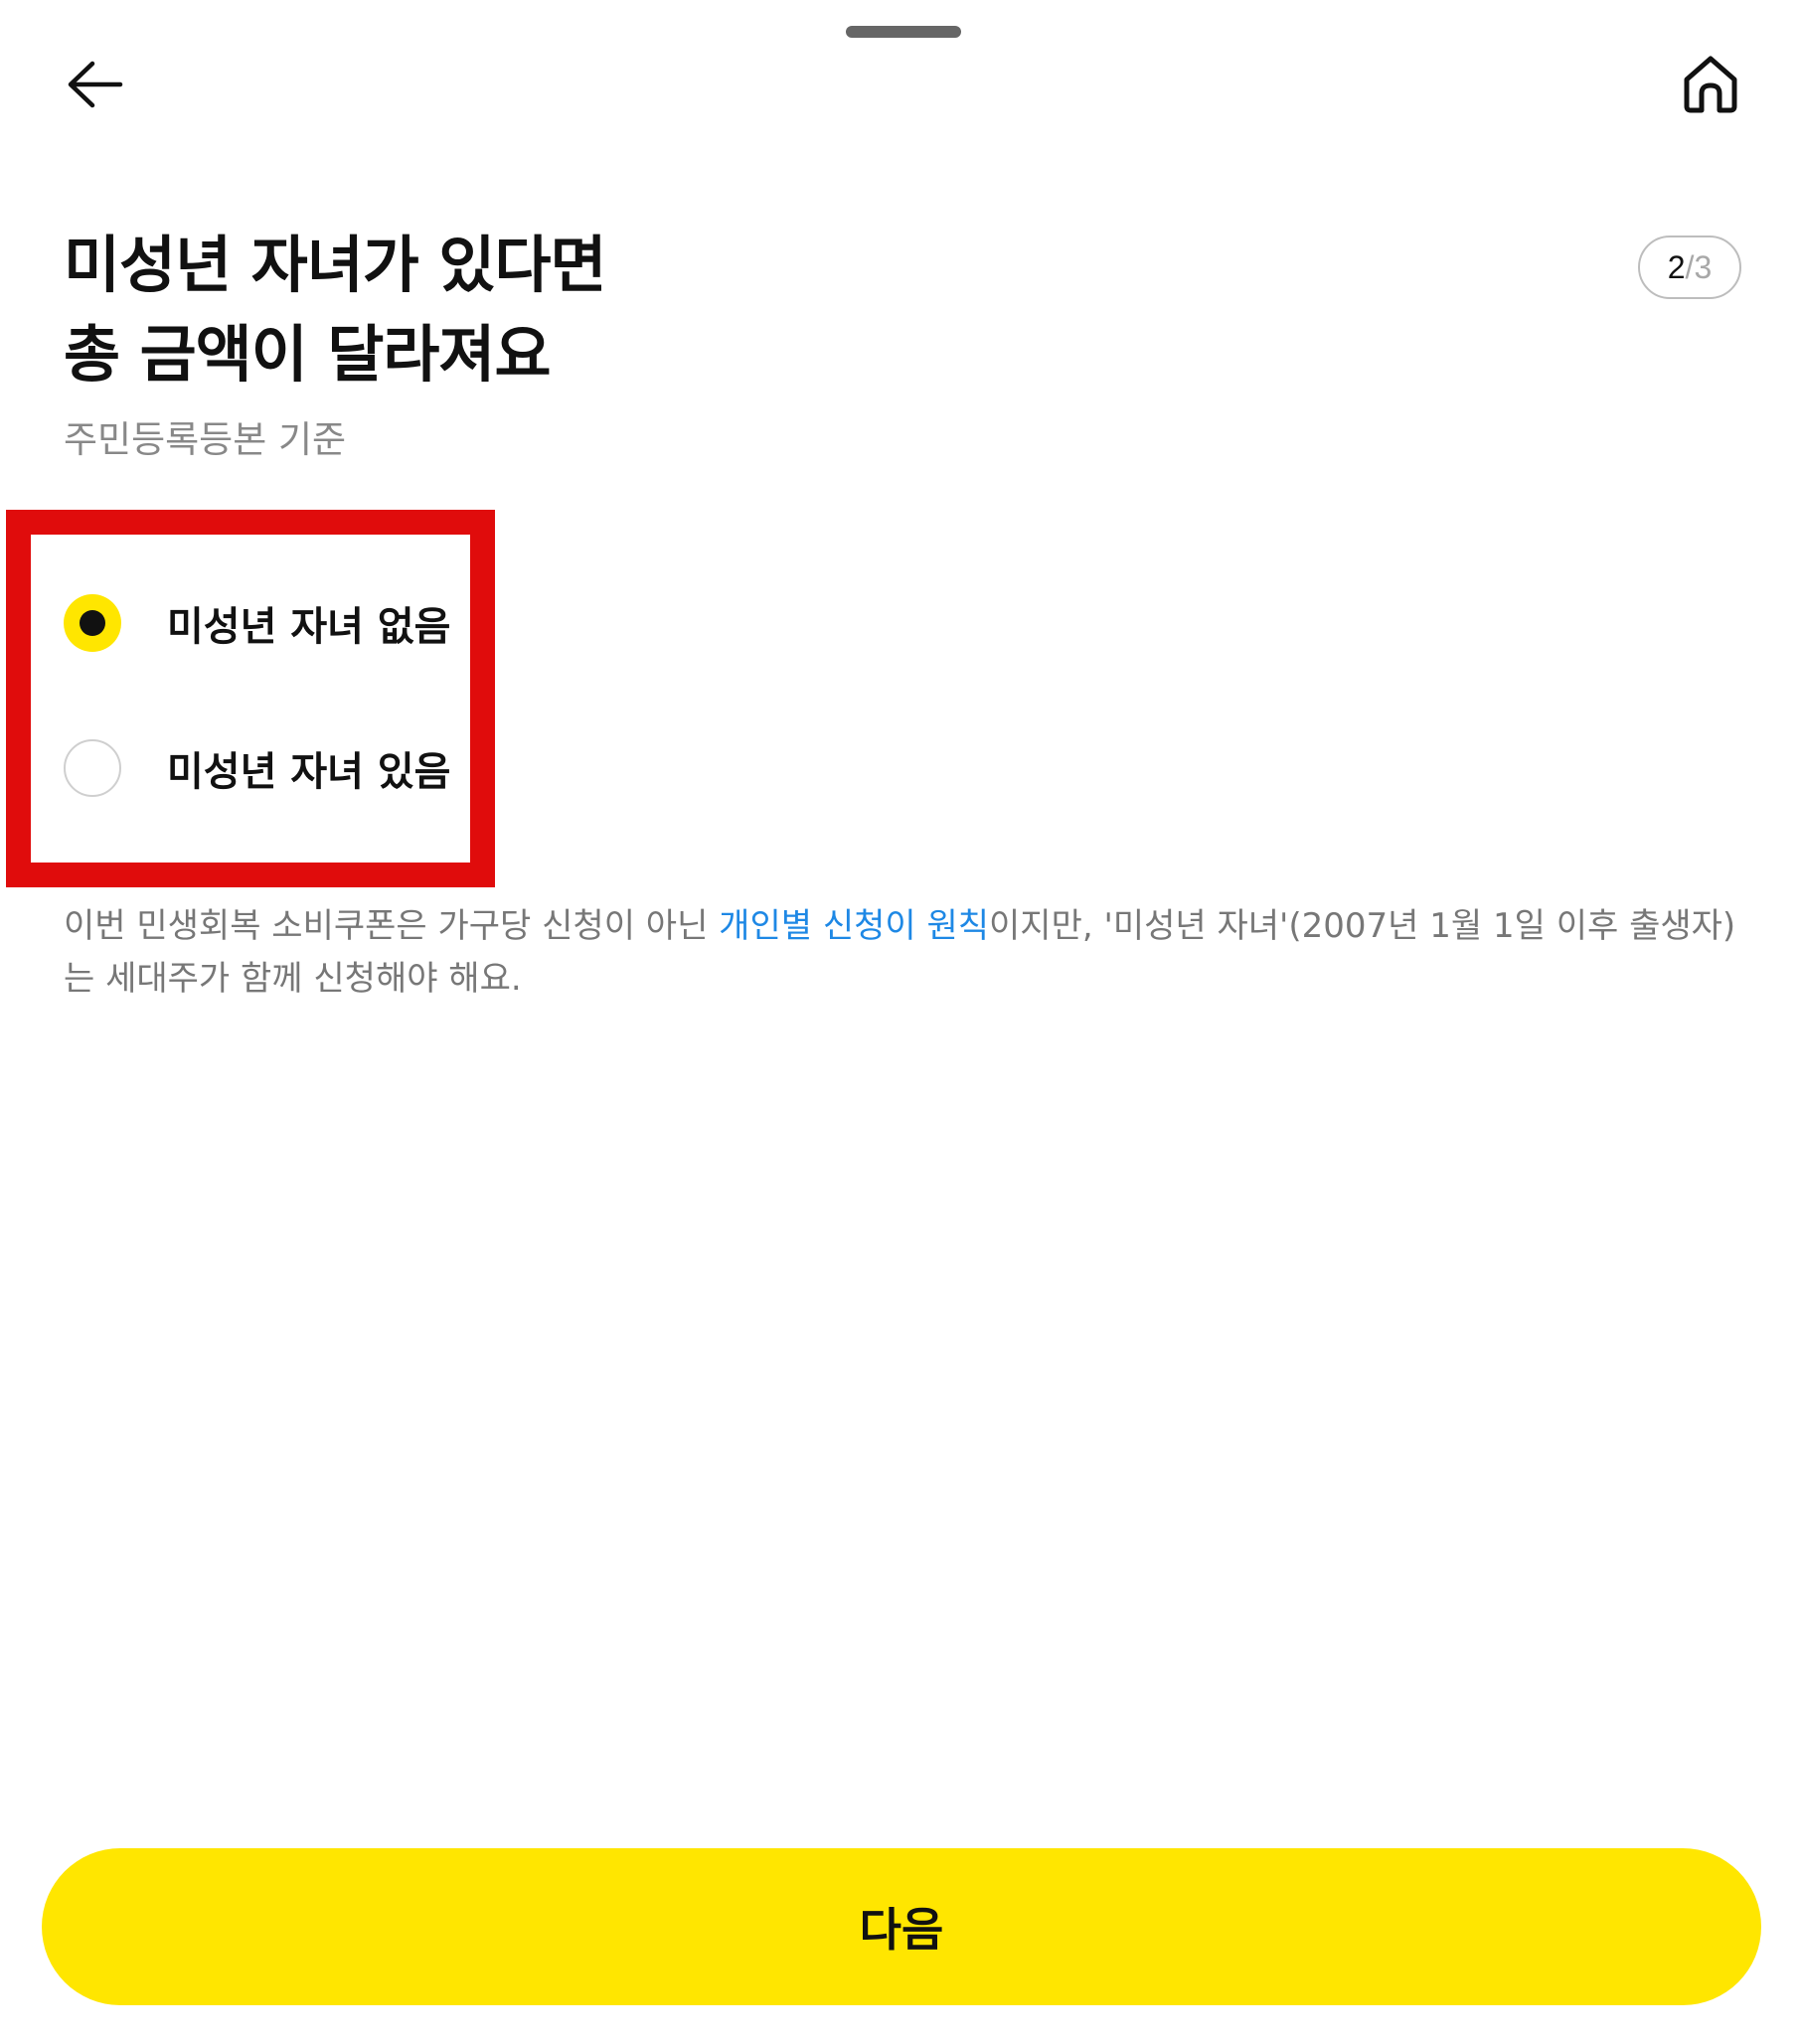 The height and width of the screenshot is (2044, 1801). What do you see at coordinates (309, 627) in the screenshot?
I see `option-label: 미성년 자녀 없음` at bounding box center [309, 627].